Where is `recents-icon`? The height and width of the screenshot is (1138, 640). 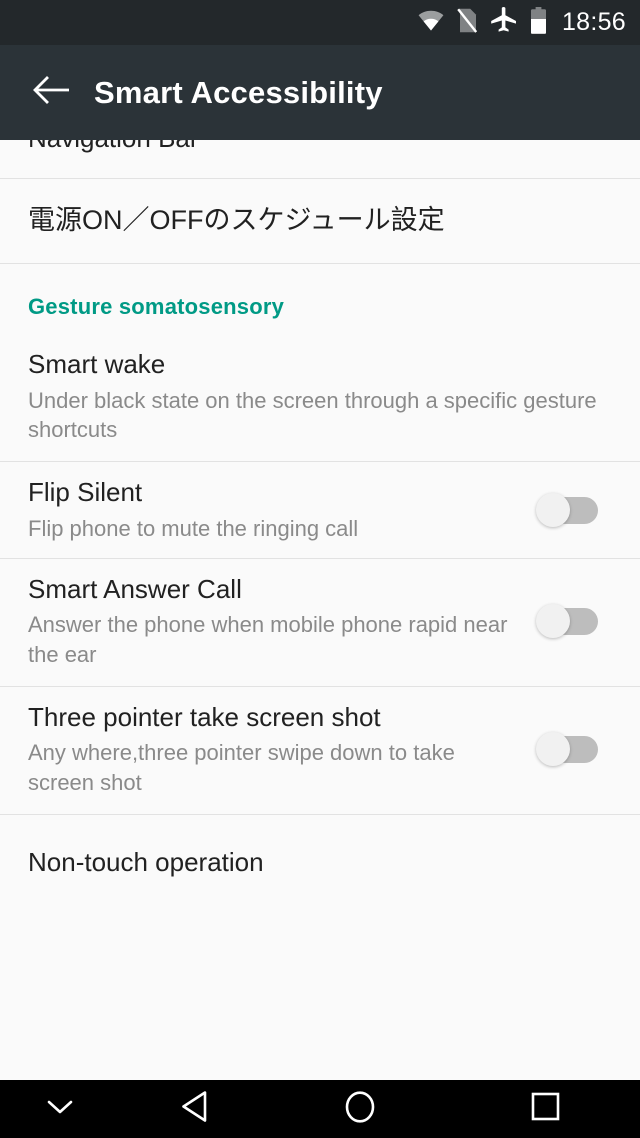 recents-icon is located at coordinates (545, 1109).